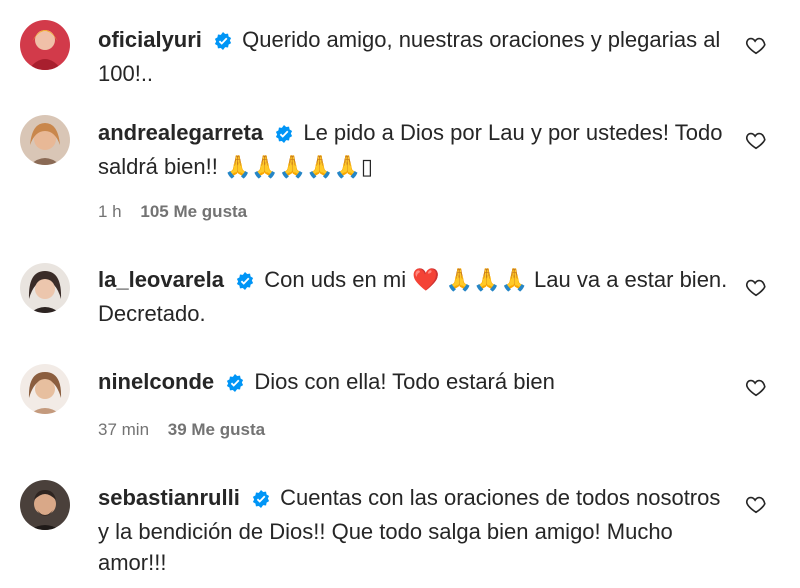  I want to click on username: oficialyuri, so click(150, 39).